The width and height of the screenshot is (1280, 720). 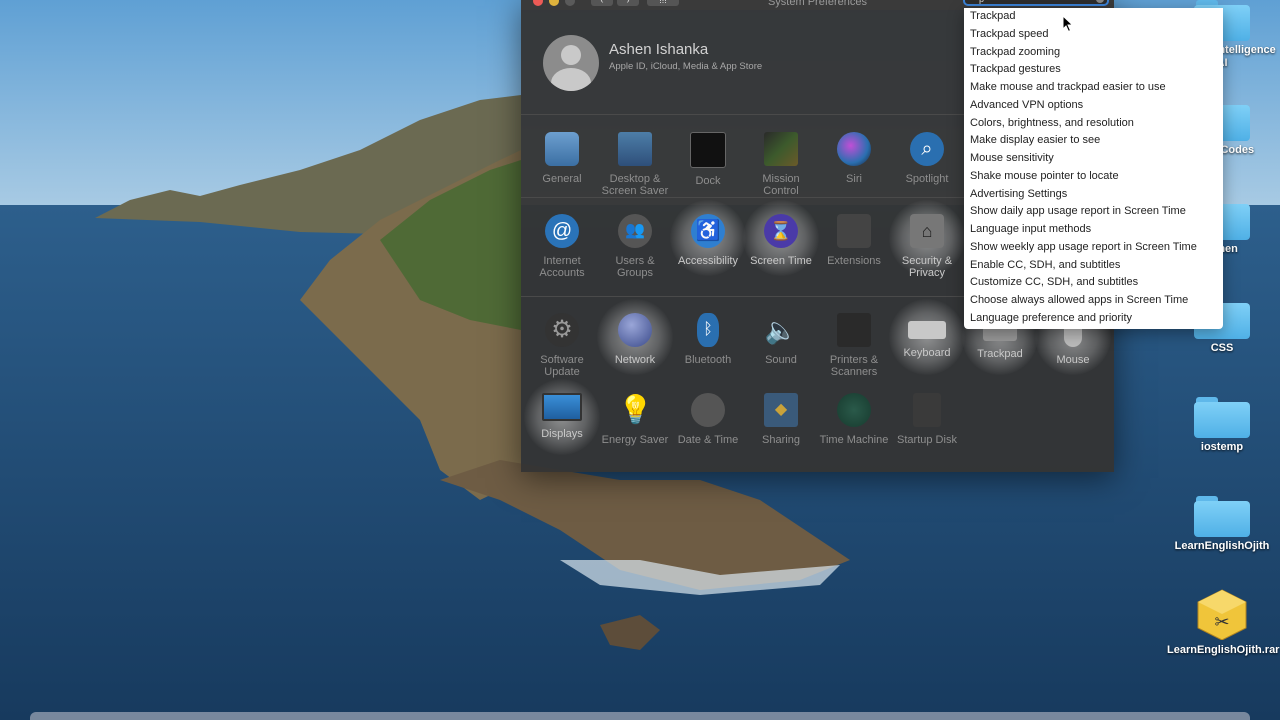 What do you see at coordinates (562, 330) in the screenshot?
I see `gear-icon: ⚙` at bounding box center [562, 330].